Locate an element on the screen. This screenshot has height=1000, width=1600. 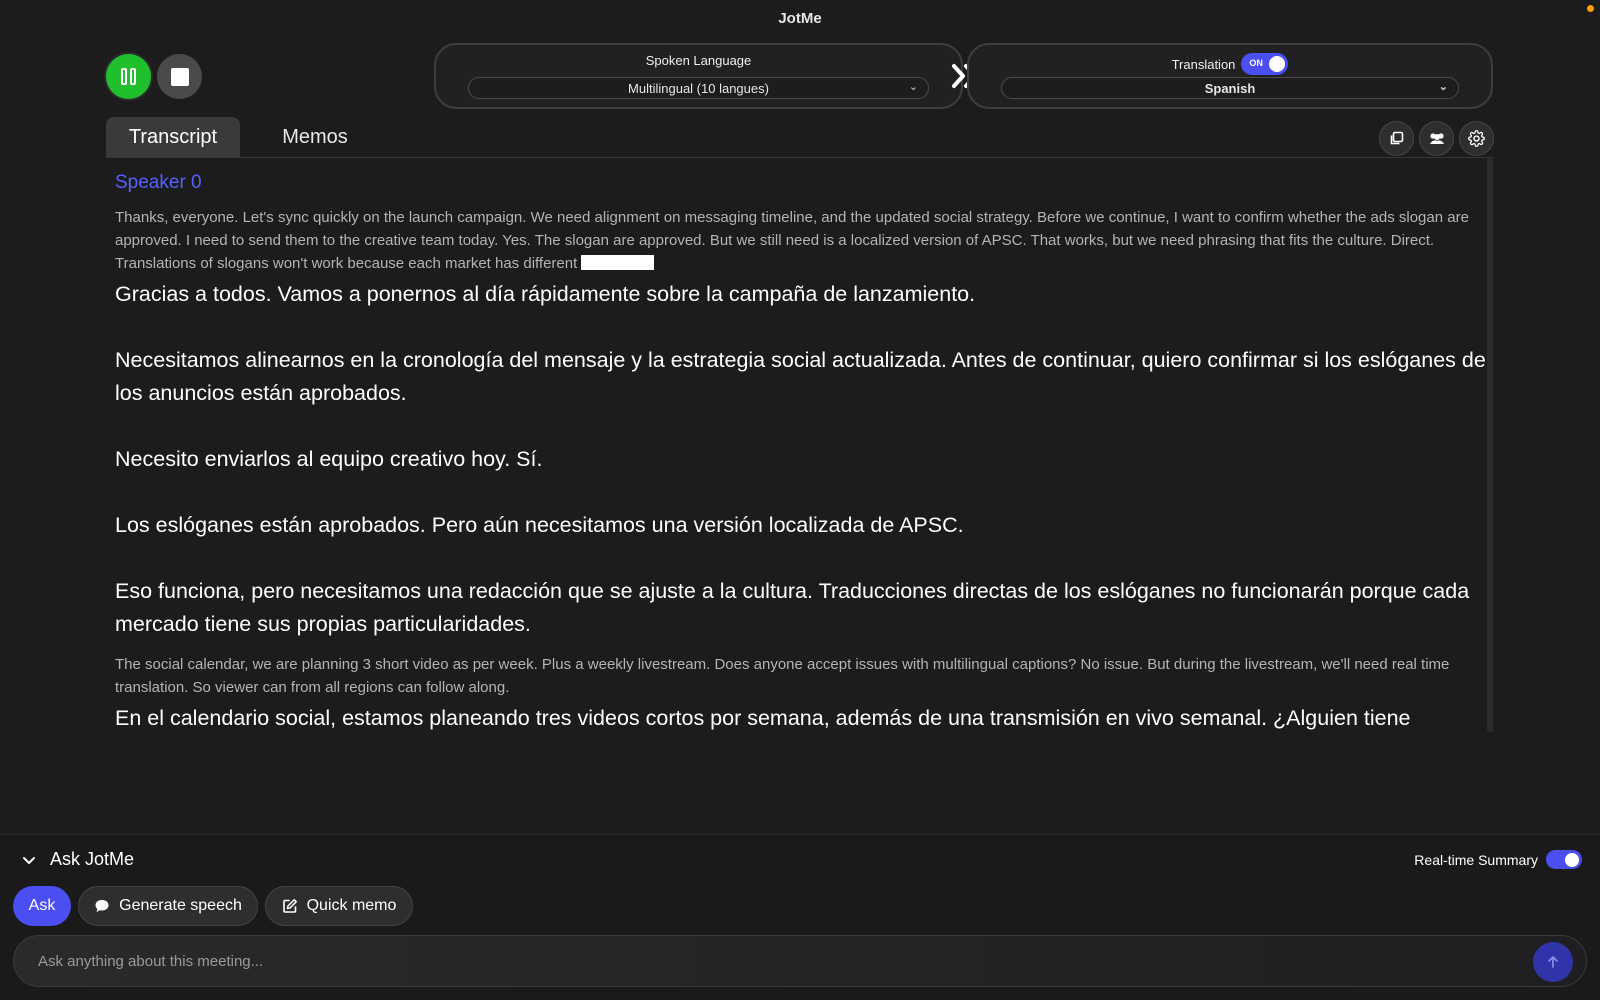
live-cursor-highlight is located at coordinates (618, 262).